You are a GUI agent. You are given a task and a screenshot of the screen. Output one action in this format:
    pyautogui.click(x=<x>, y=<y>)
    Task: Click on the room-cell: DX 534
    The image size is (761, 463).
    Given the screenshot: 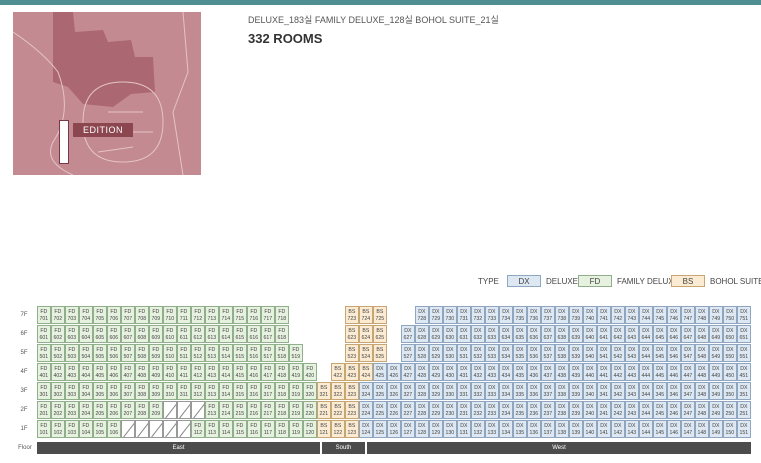 What is the action you would take?
    pyautogui.click(x=506, y=353)
    